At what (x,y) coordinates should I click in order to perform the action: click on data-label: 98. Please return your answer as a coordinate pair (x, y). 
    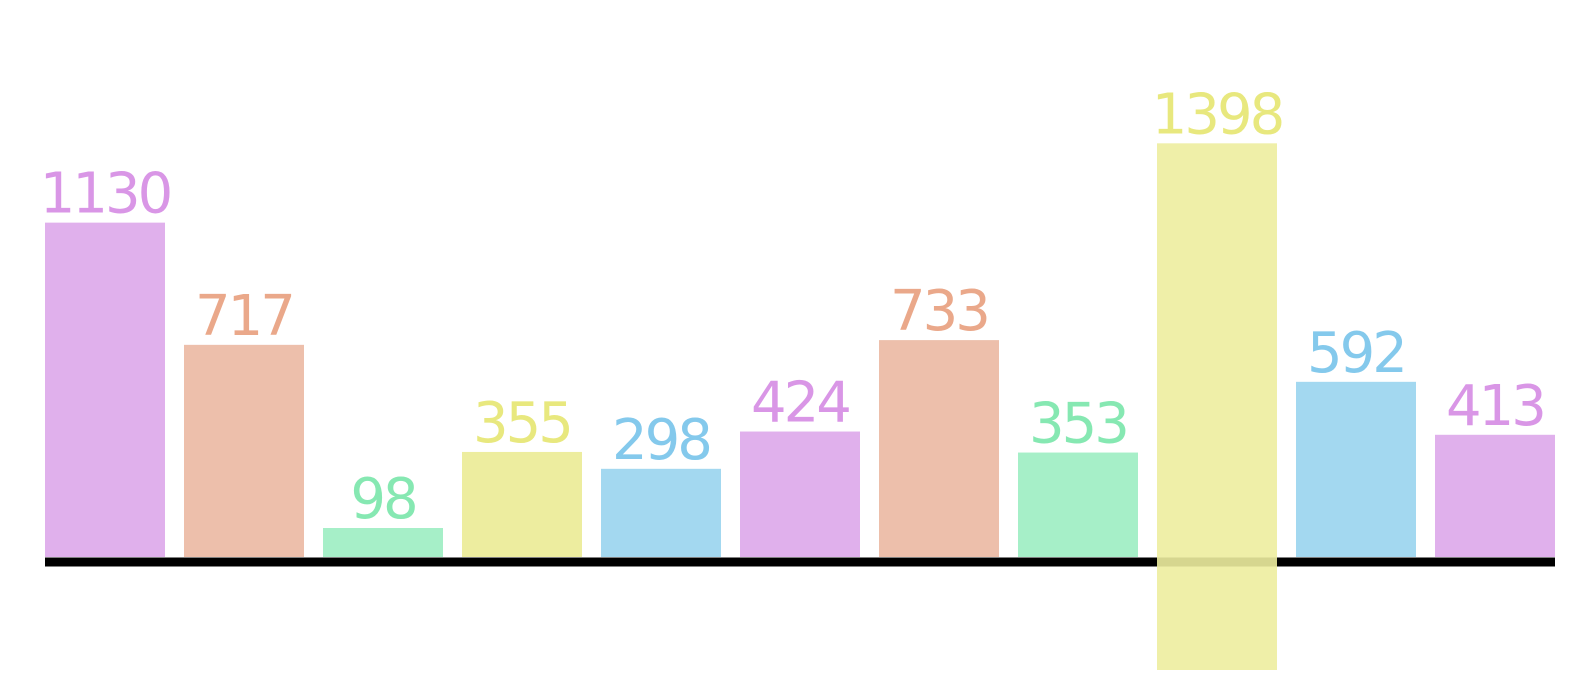
    Looking at the image, I should click on (382, 499).